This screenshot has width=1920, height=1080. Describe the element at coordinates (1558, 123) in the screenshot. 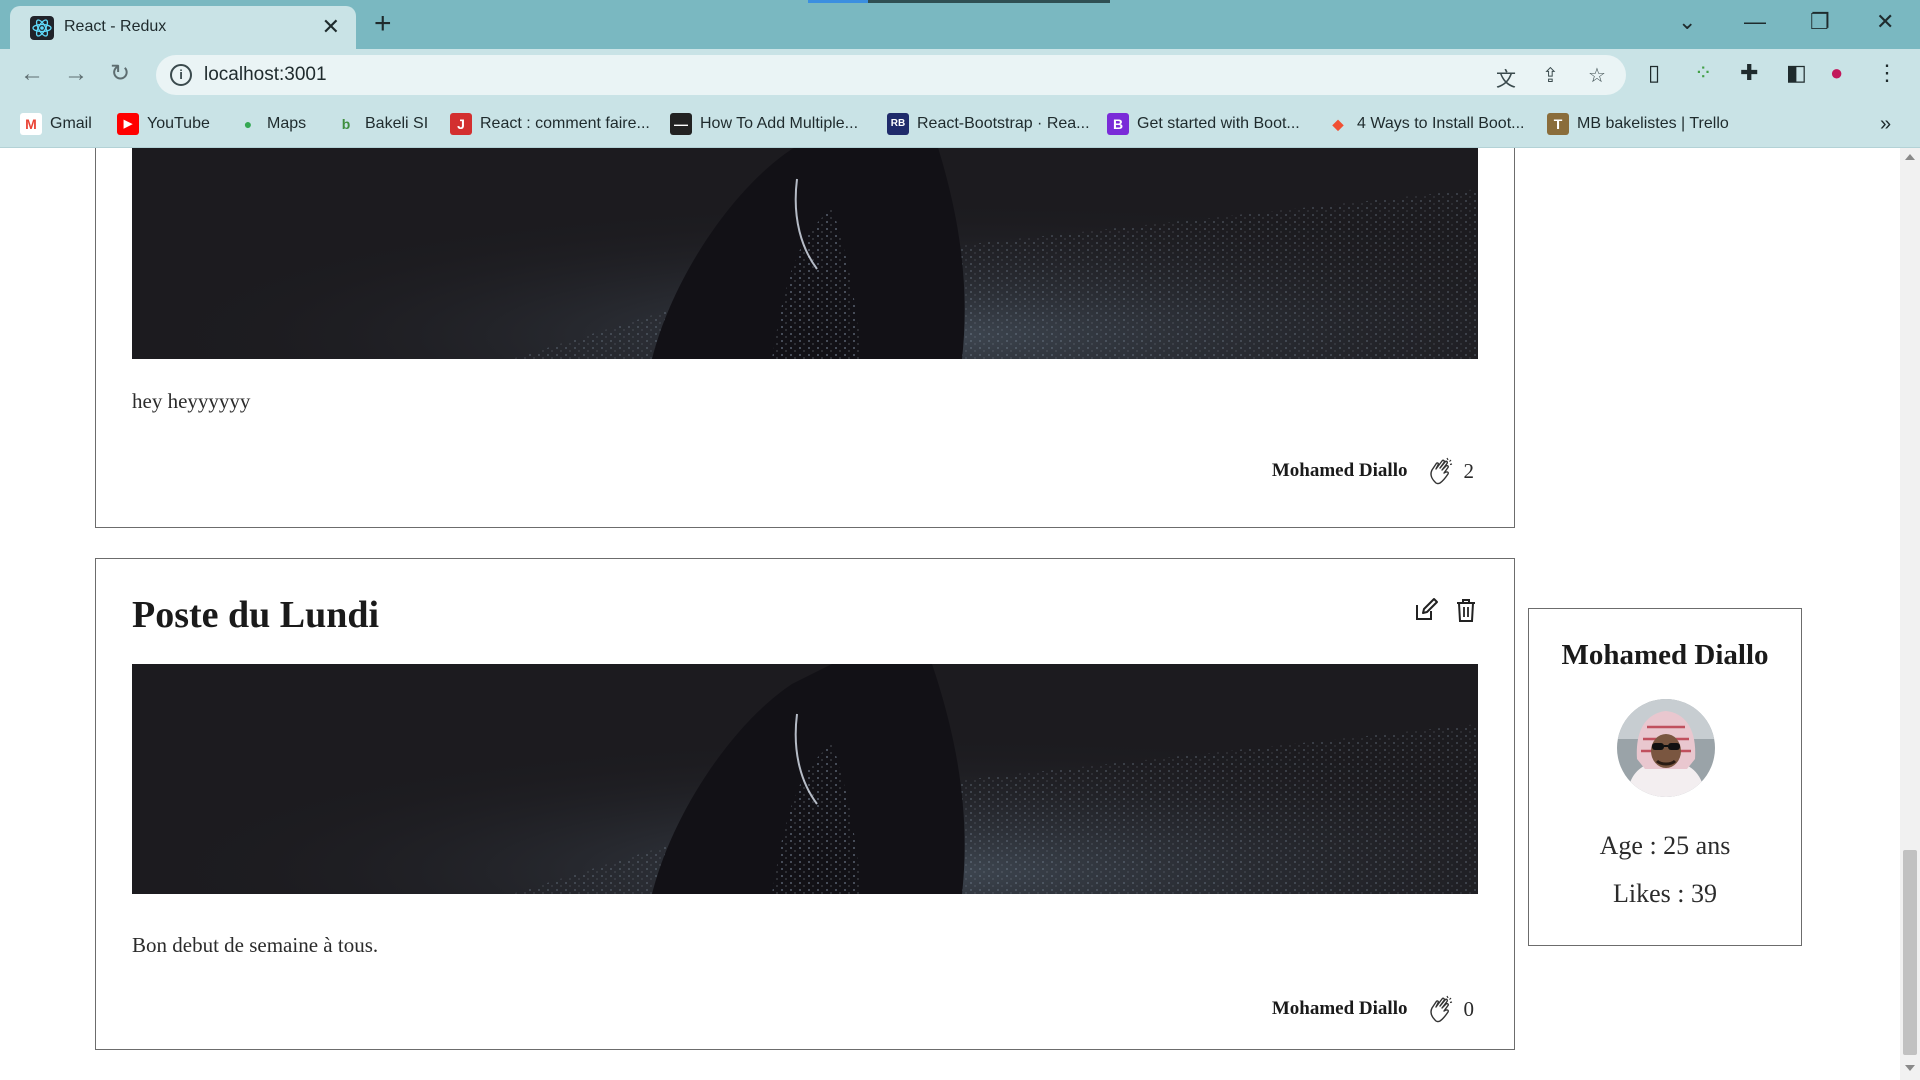

I see `trello-icon: T` at that location.